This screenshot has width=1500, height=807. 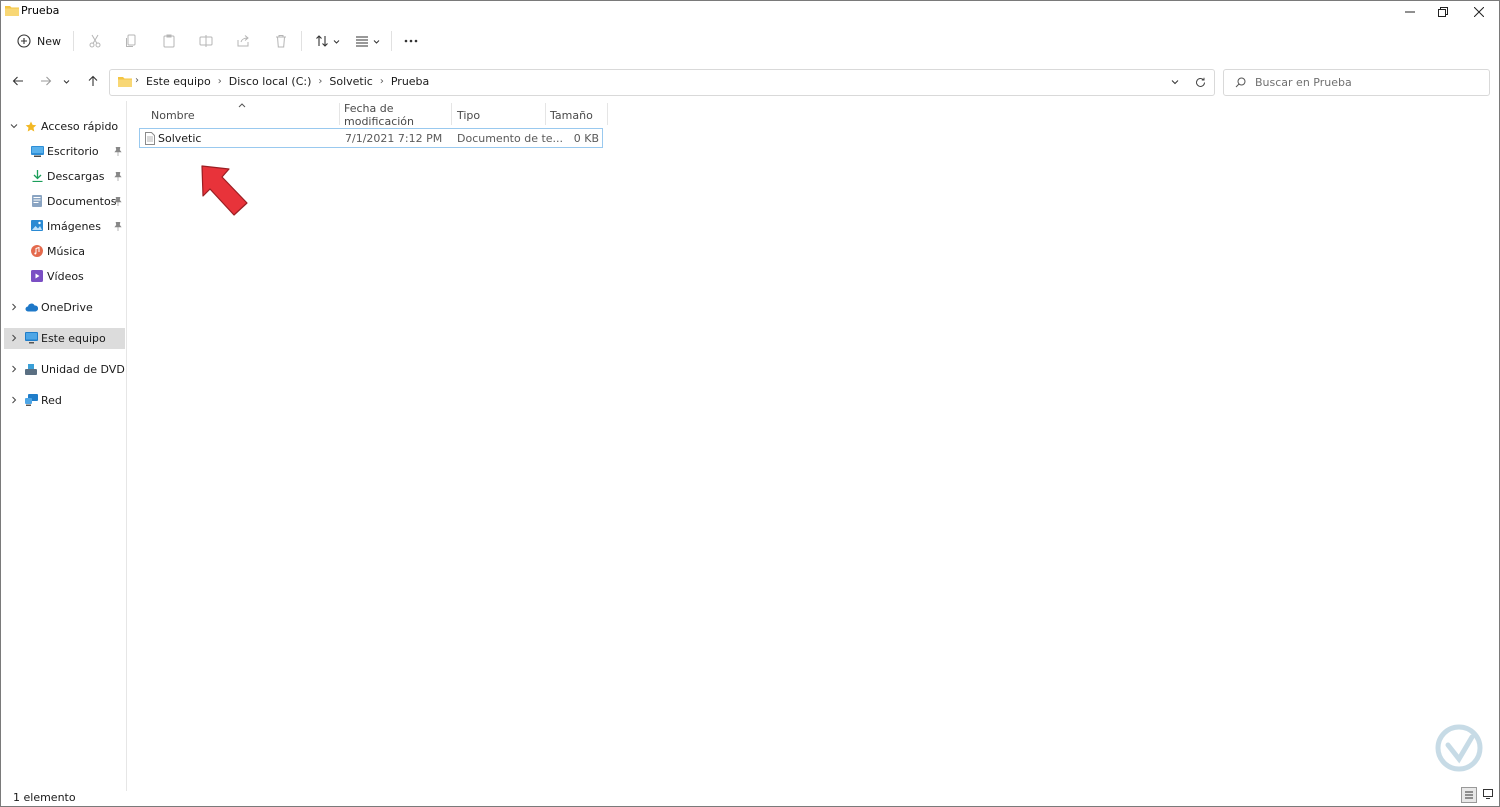 I want to click on breadcrumb-prueba: Prueba, so click(x=410, y=81).